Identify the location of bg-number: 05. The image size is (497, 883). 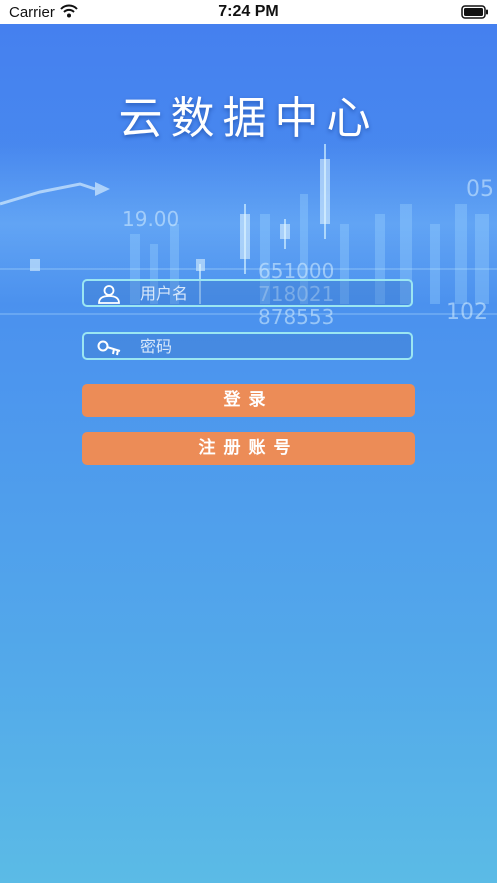
(480, 189).